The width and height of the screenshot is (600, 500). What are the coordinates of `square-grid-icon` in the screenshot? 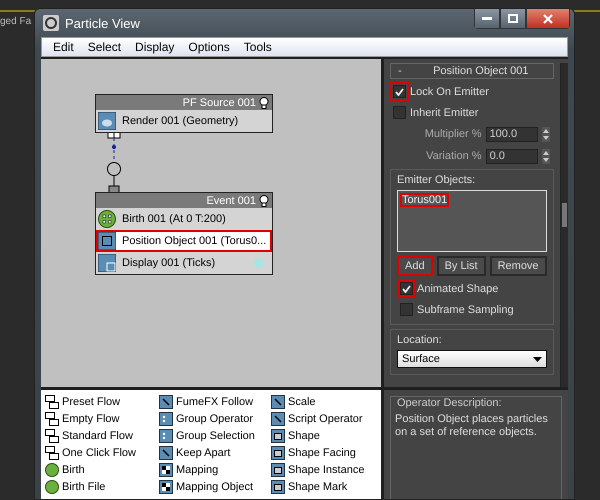 It's located at (107, 263).